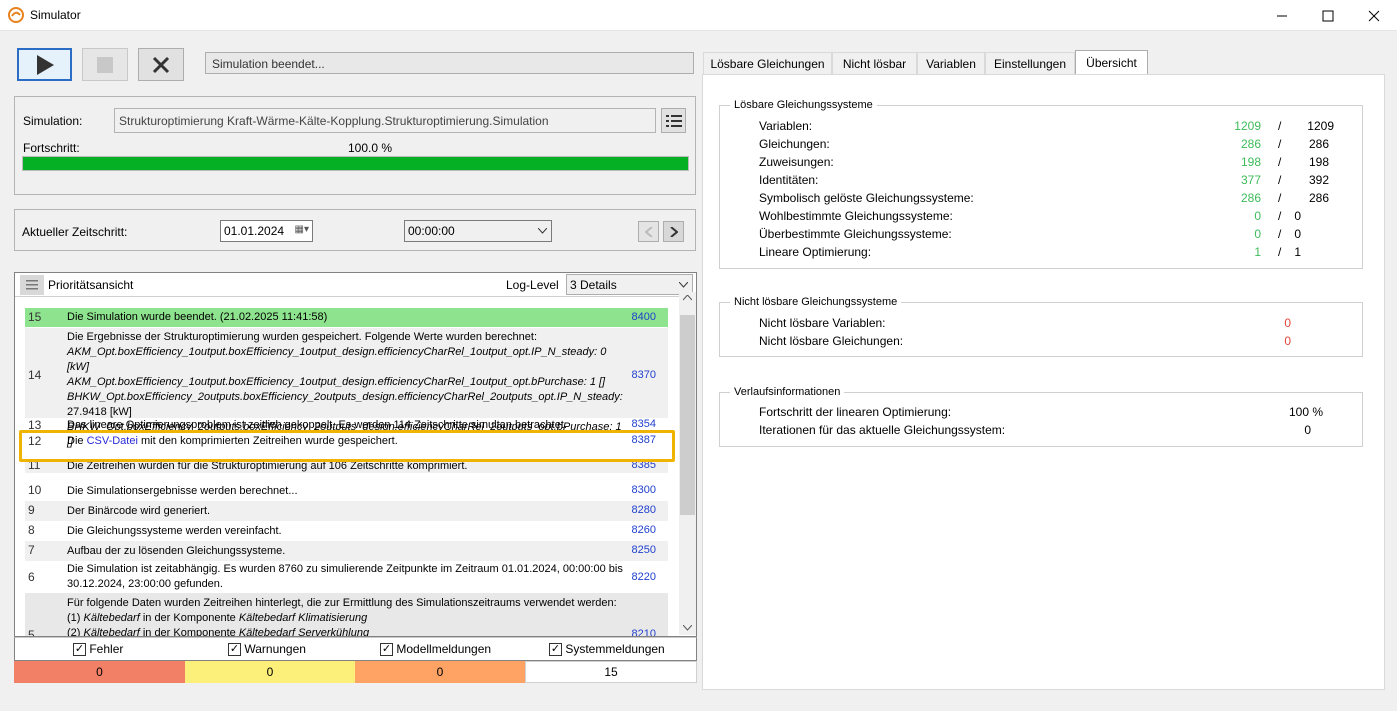 The image size is (1397, 711). I want to click on minimize-icon, so click(1282, 15).